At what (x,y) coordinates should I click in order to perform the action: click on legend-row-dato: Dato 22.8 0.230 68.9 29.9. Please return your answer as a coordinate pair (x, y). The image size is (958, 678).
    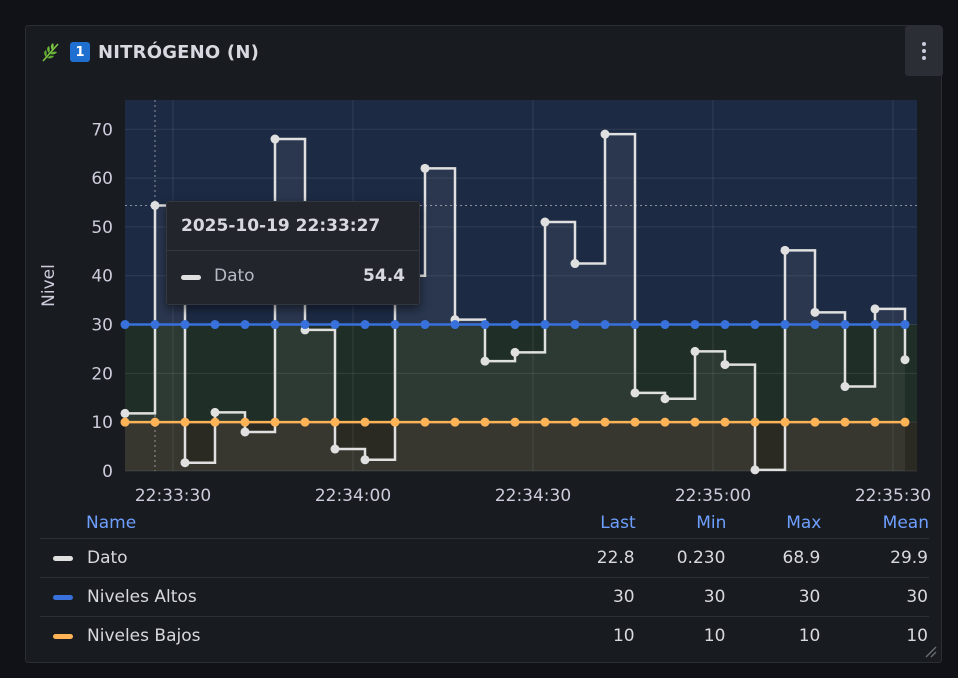
    Looking at the image, I should click on (484, 558).